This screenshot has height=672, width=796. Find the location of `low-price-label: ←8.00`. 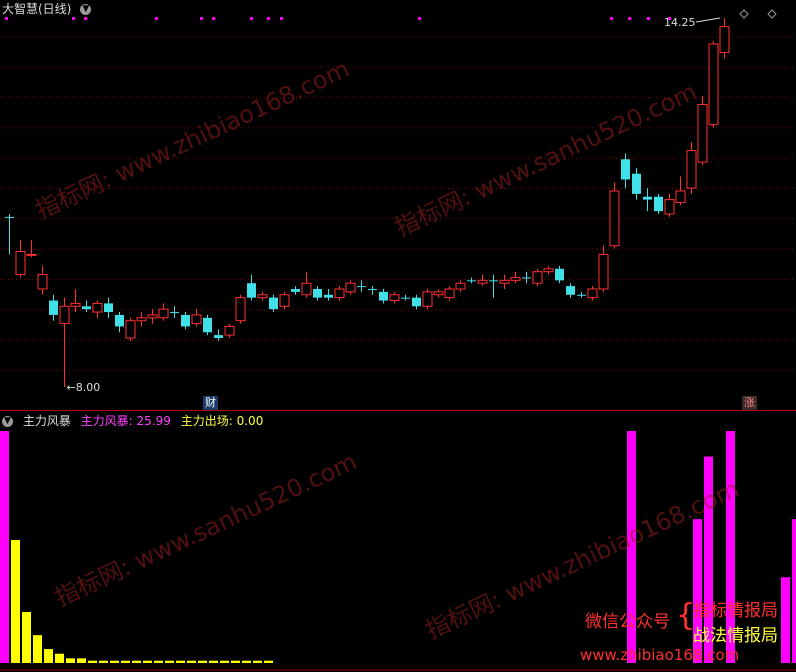

low-price-label: ←8.00 is located at coordinates (84, 387).